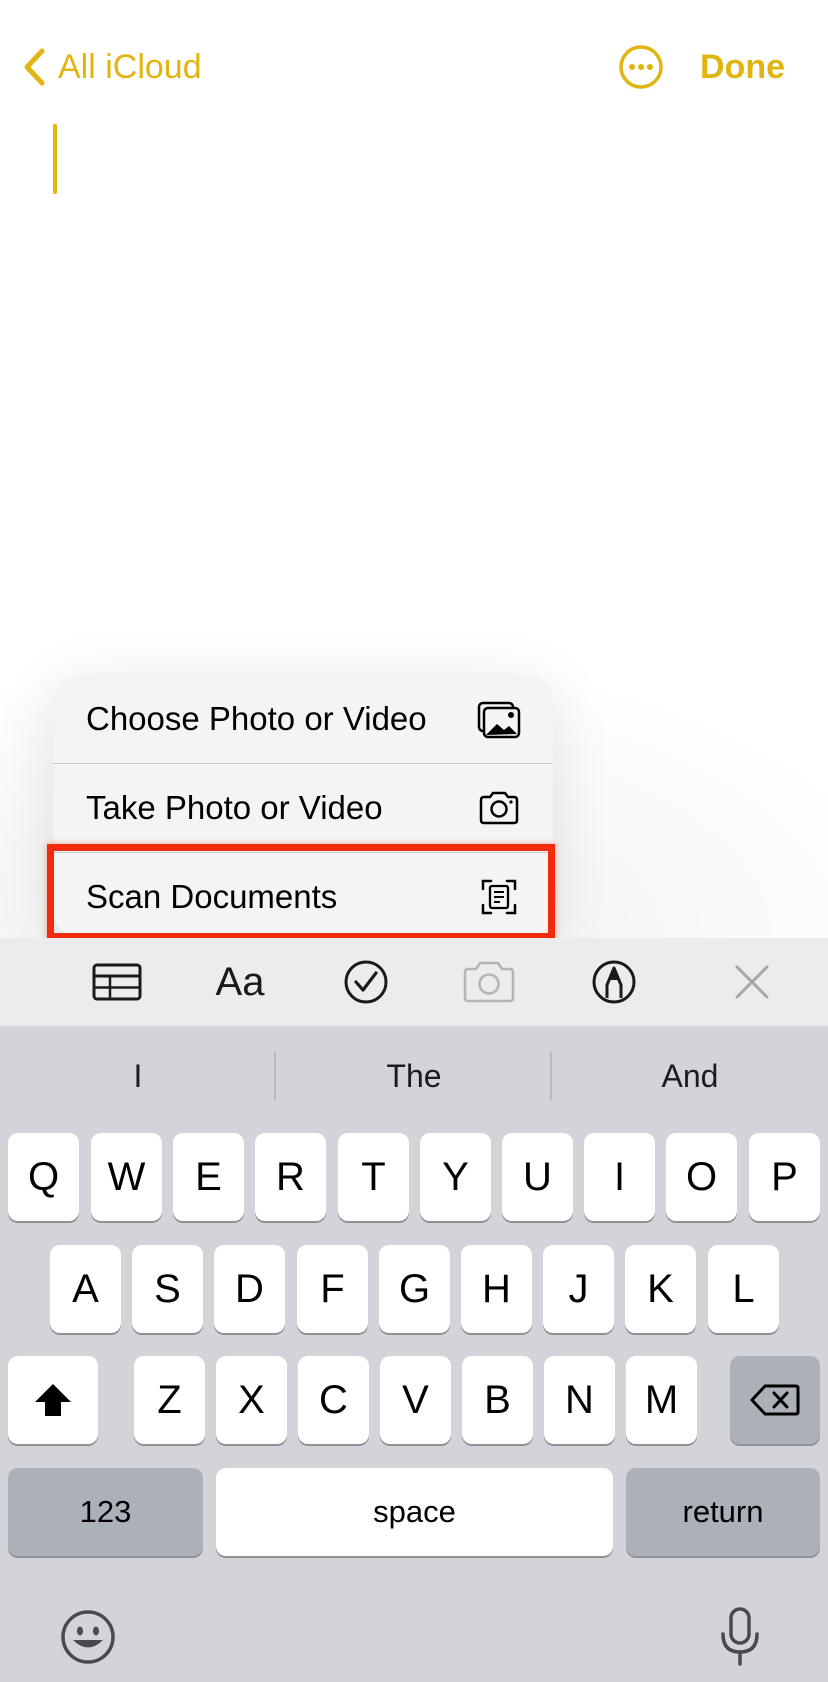  What do you see at coordinates (497, 1400) in the screenshot?
I see `key-b: B` at bounding box center [497, 1400].